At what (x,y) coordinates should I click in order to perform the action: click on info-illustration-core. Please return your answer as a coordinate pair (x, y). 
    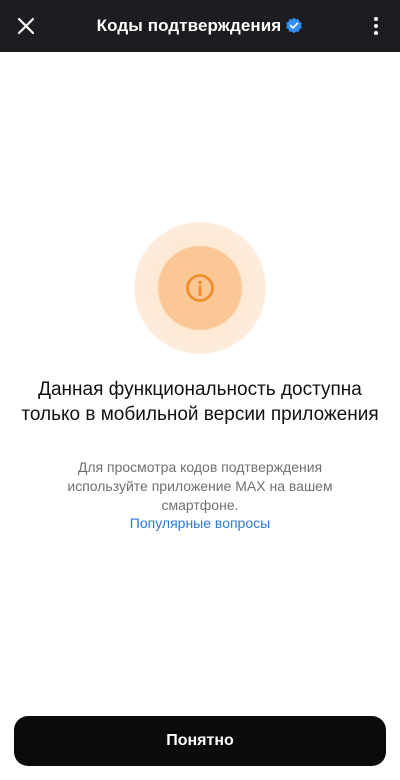
    Looking at the image, I should click on (200, 288).